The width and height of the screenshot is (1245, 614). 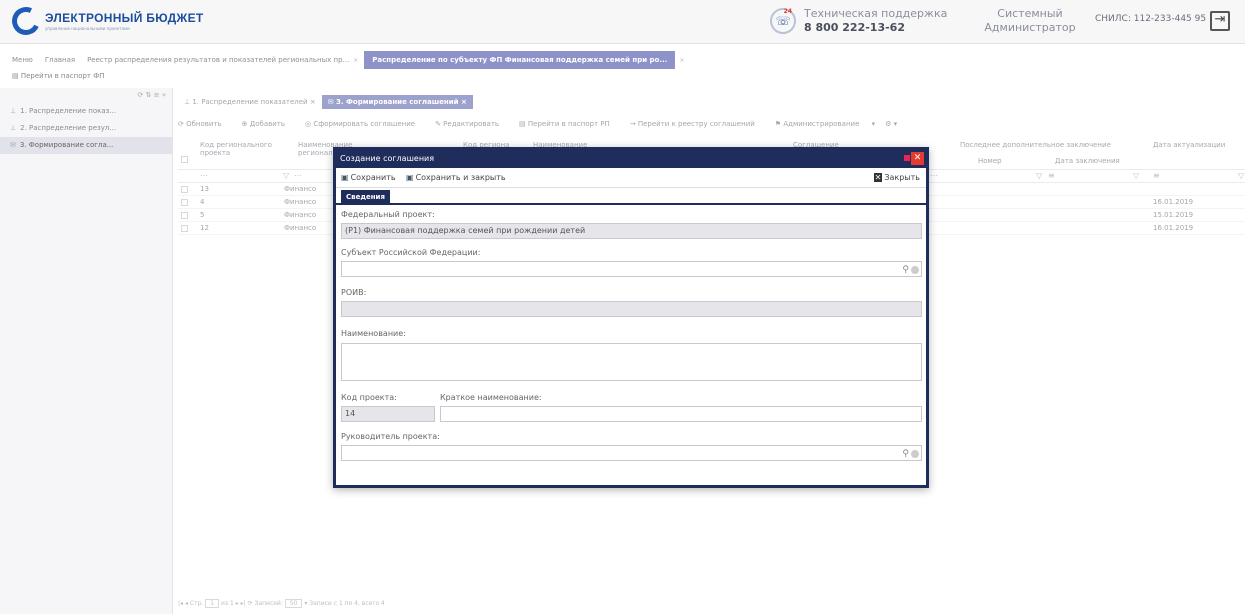 I want to click on tab-home: Главная, so click(x=60, y=60).